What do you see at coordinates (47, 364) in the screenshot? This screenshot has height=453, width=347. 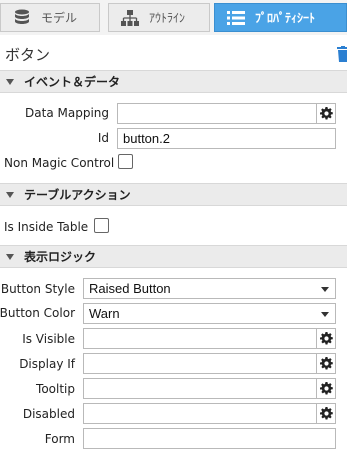 I see `display-if-label: Display If` at bounding box center [47, 364].